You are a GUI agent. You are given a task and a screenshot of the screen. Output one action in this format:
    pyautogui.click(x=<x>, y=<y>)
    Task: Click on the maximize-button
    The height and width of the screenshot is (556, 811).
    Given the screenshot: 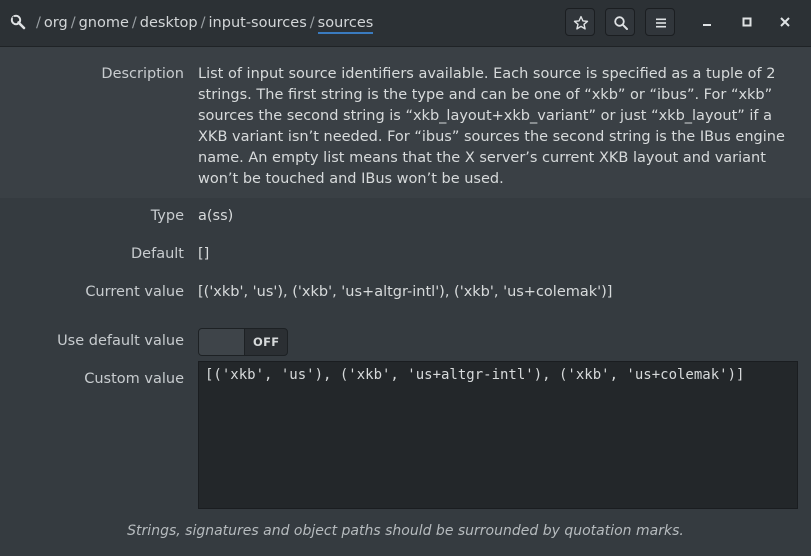 What is the action you would take?
    pyautogui.click(x=747, y=22)
    